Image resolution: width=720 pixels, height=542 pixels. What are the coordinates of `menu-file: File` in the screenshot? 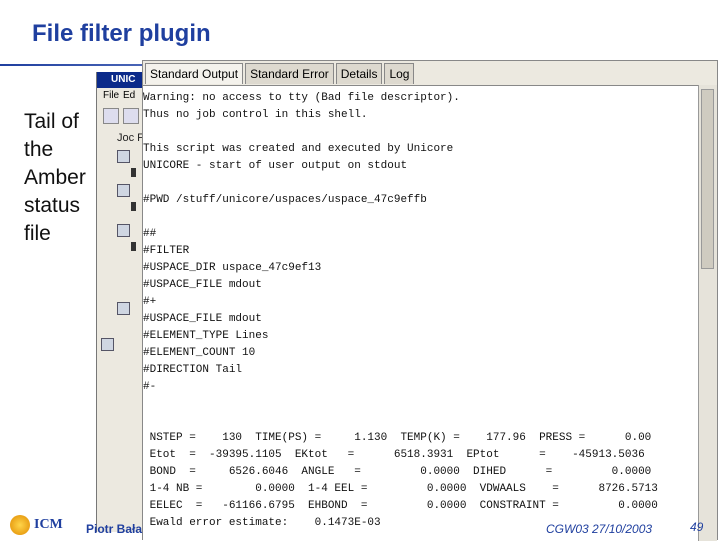 It's located at (111, 95).